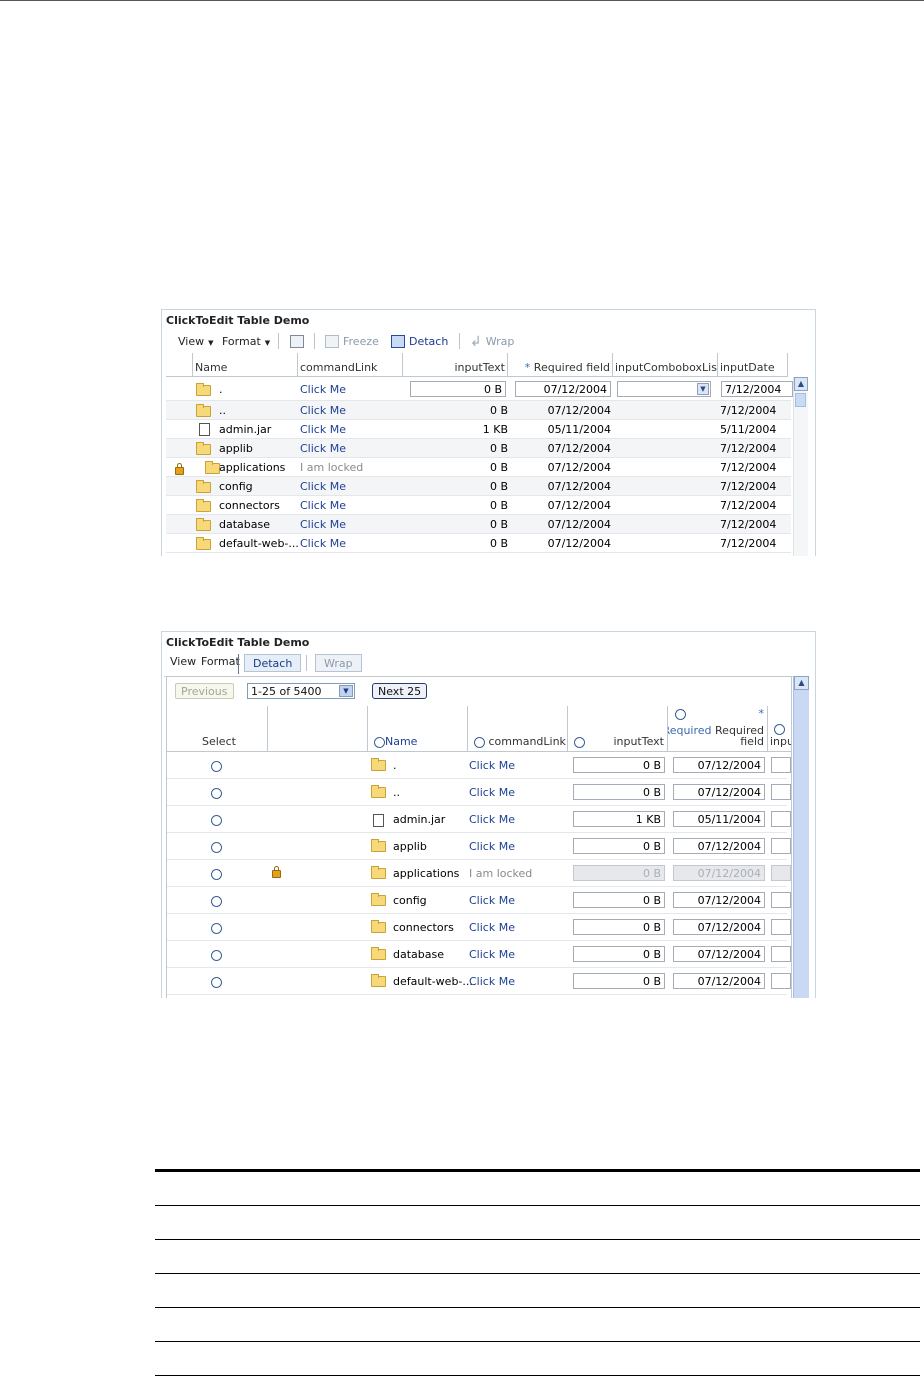 This screenshot has height=1377, width=924. Describe the element at coordinates (426, 873) in the screenshot. I see `file-name: applications` at that location.